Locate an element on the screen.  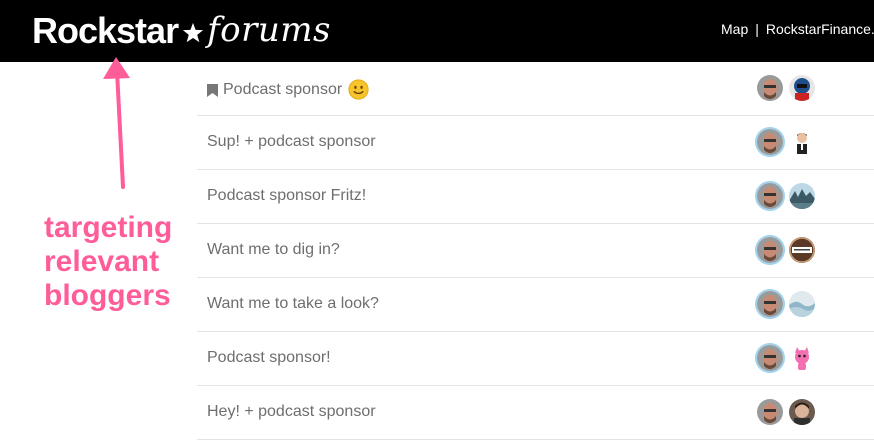
header-links: Map | RockstarFinance.c is located at coordinates (797, 29).